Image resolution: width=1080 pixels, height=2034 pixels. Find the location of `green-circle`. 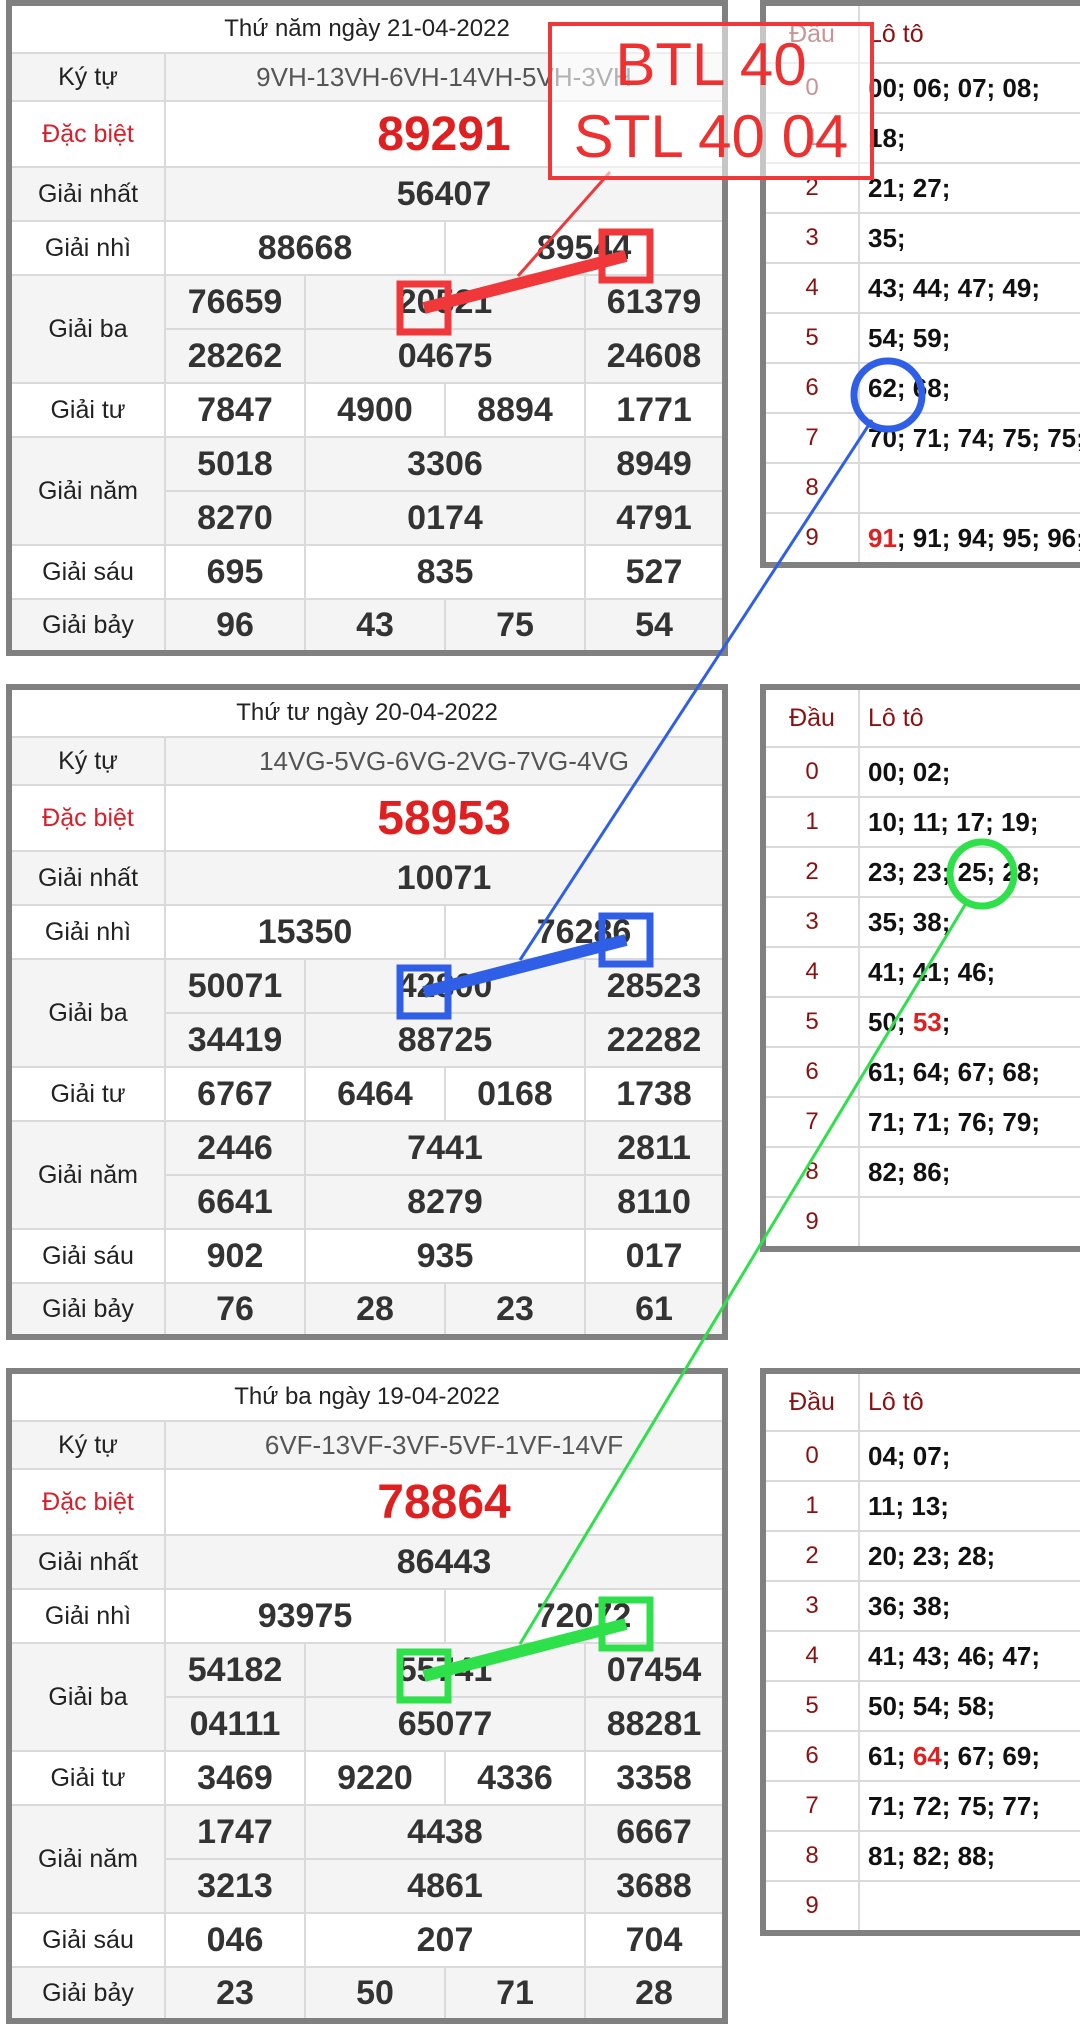

green-circle is located at coordinates (982, 874).